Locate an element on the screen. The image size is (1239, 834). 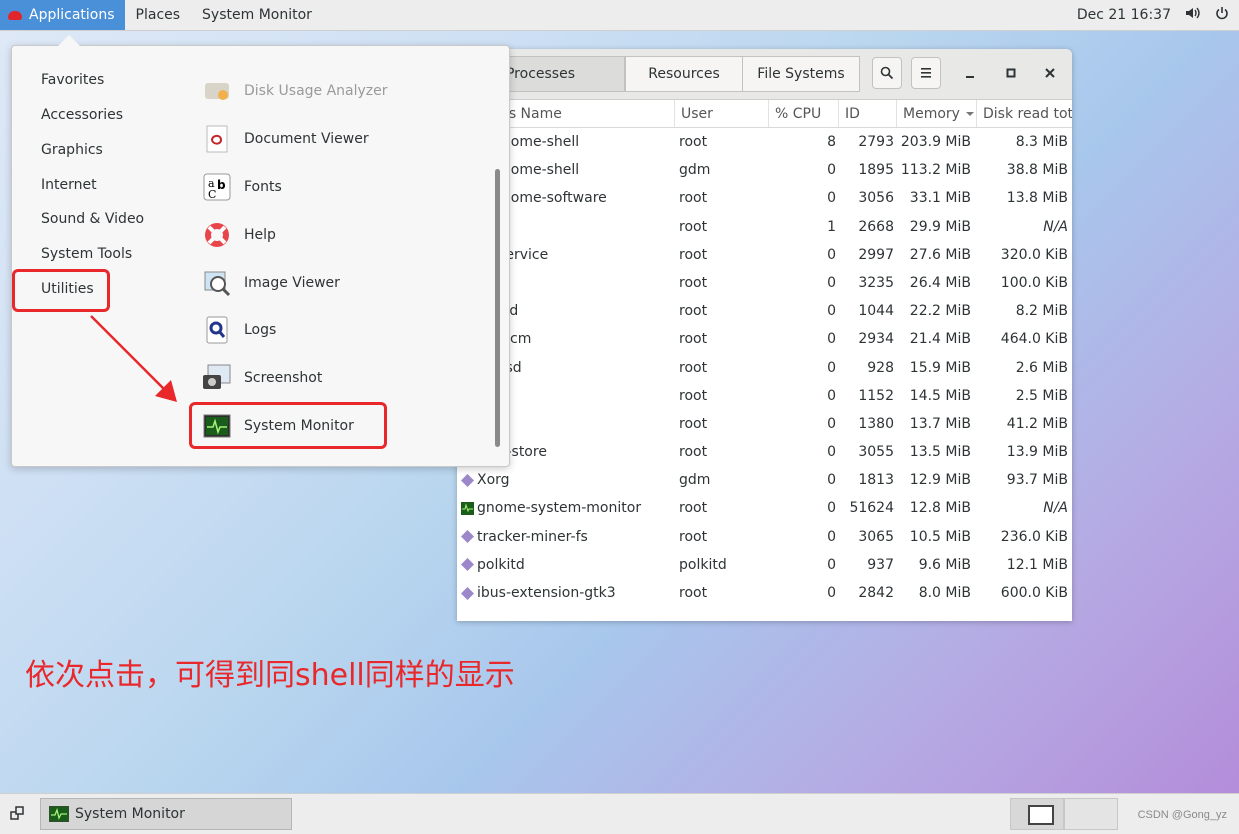
cell-disk: 8.2 MiB is located at coordinates (1022, 311).